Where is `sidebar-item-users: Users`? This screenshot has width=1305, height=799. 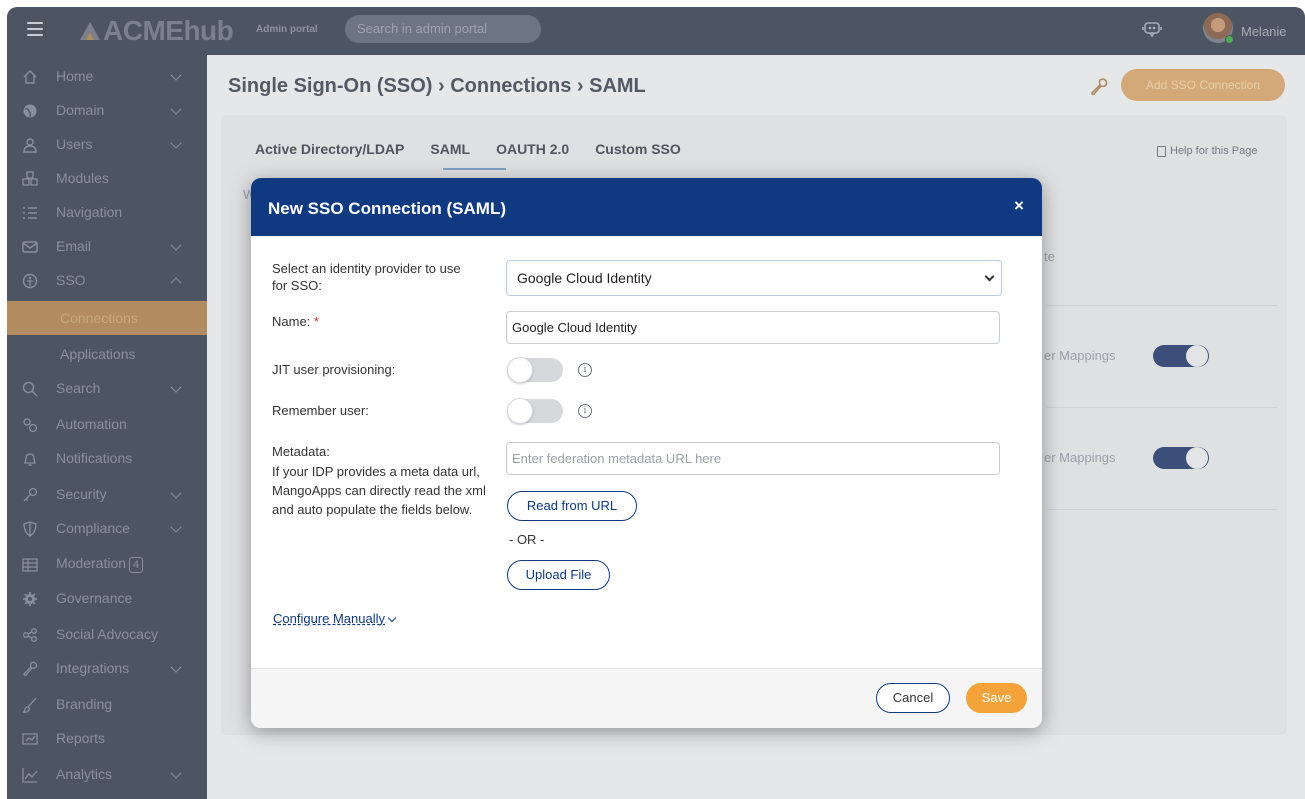 sidebar-item-users: Users is located at coordinates (107, 144).